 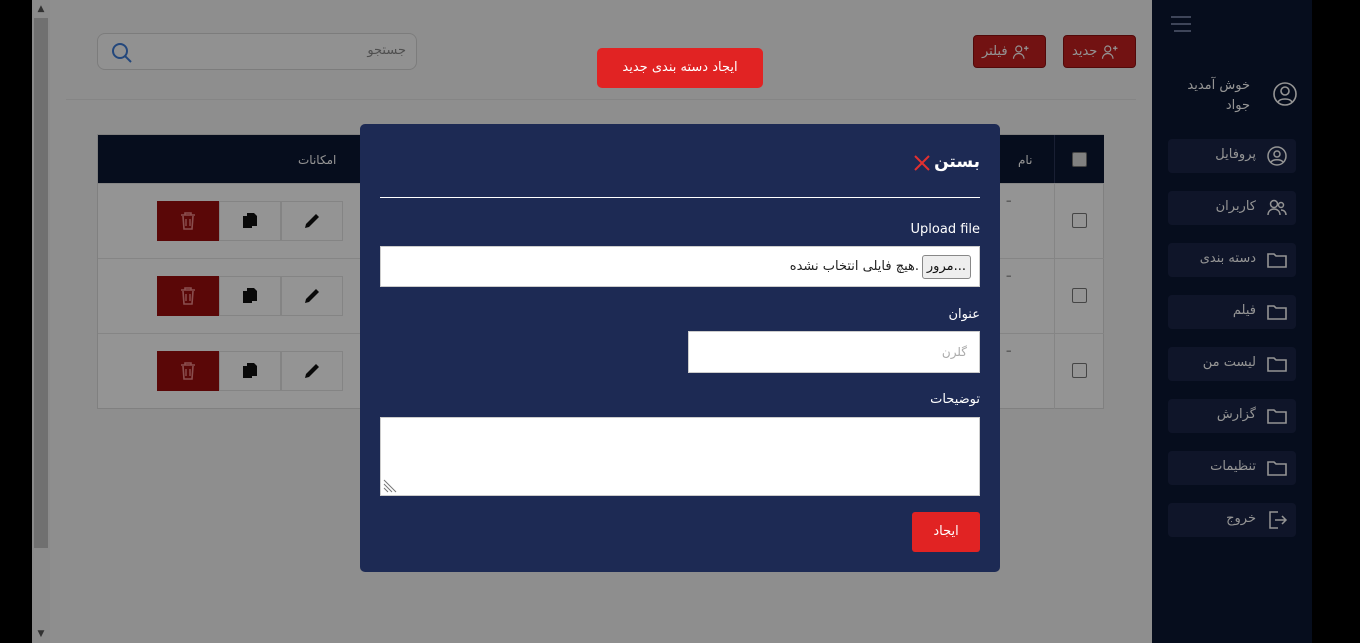 What do you see at coordinates (680, 266) in the screenshot?
I see `file-upload-input: مرور... هیچ فایلی انتخاب نشده.` at bounding box center [680, 266].